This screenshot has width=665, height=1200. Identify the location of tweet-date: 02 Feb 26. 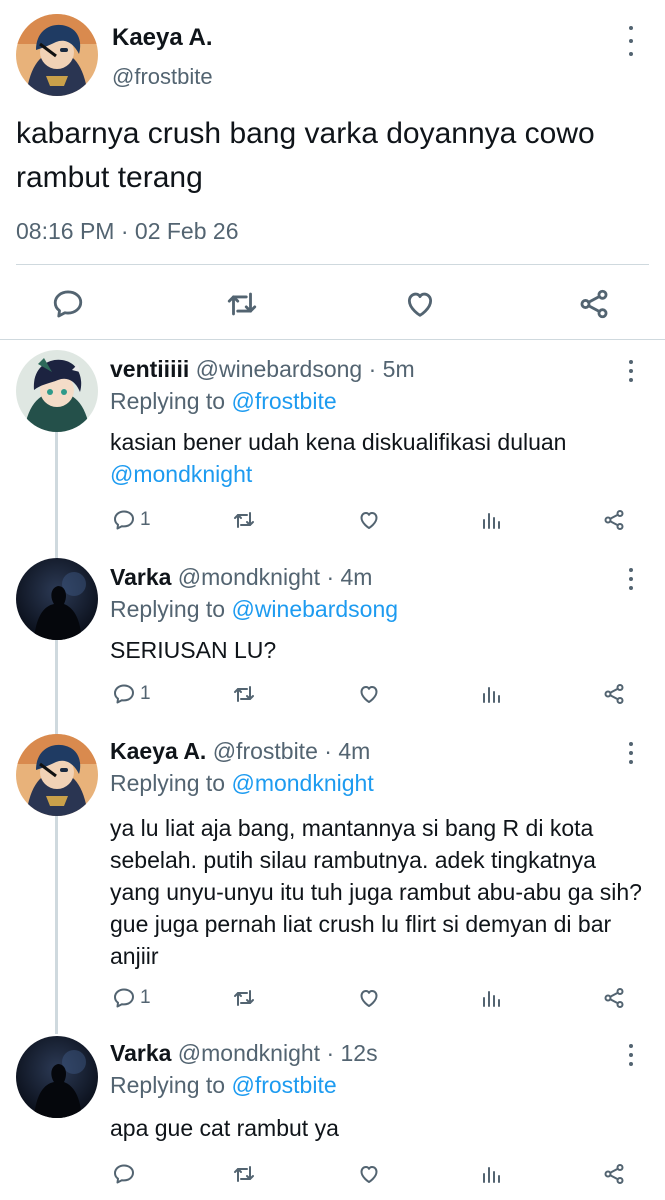
(186, 231).